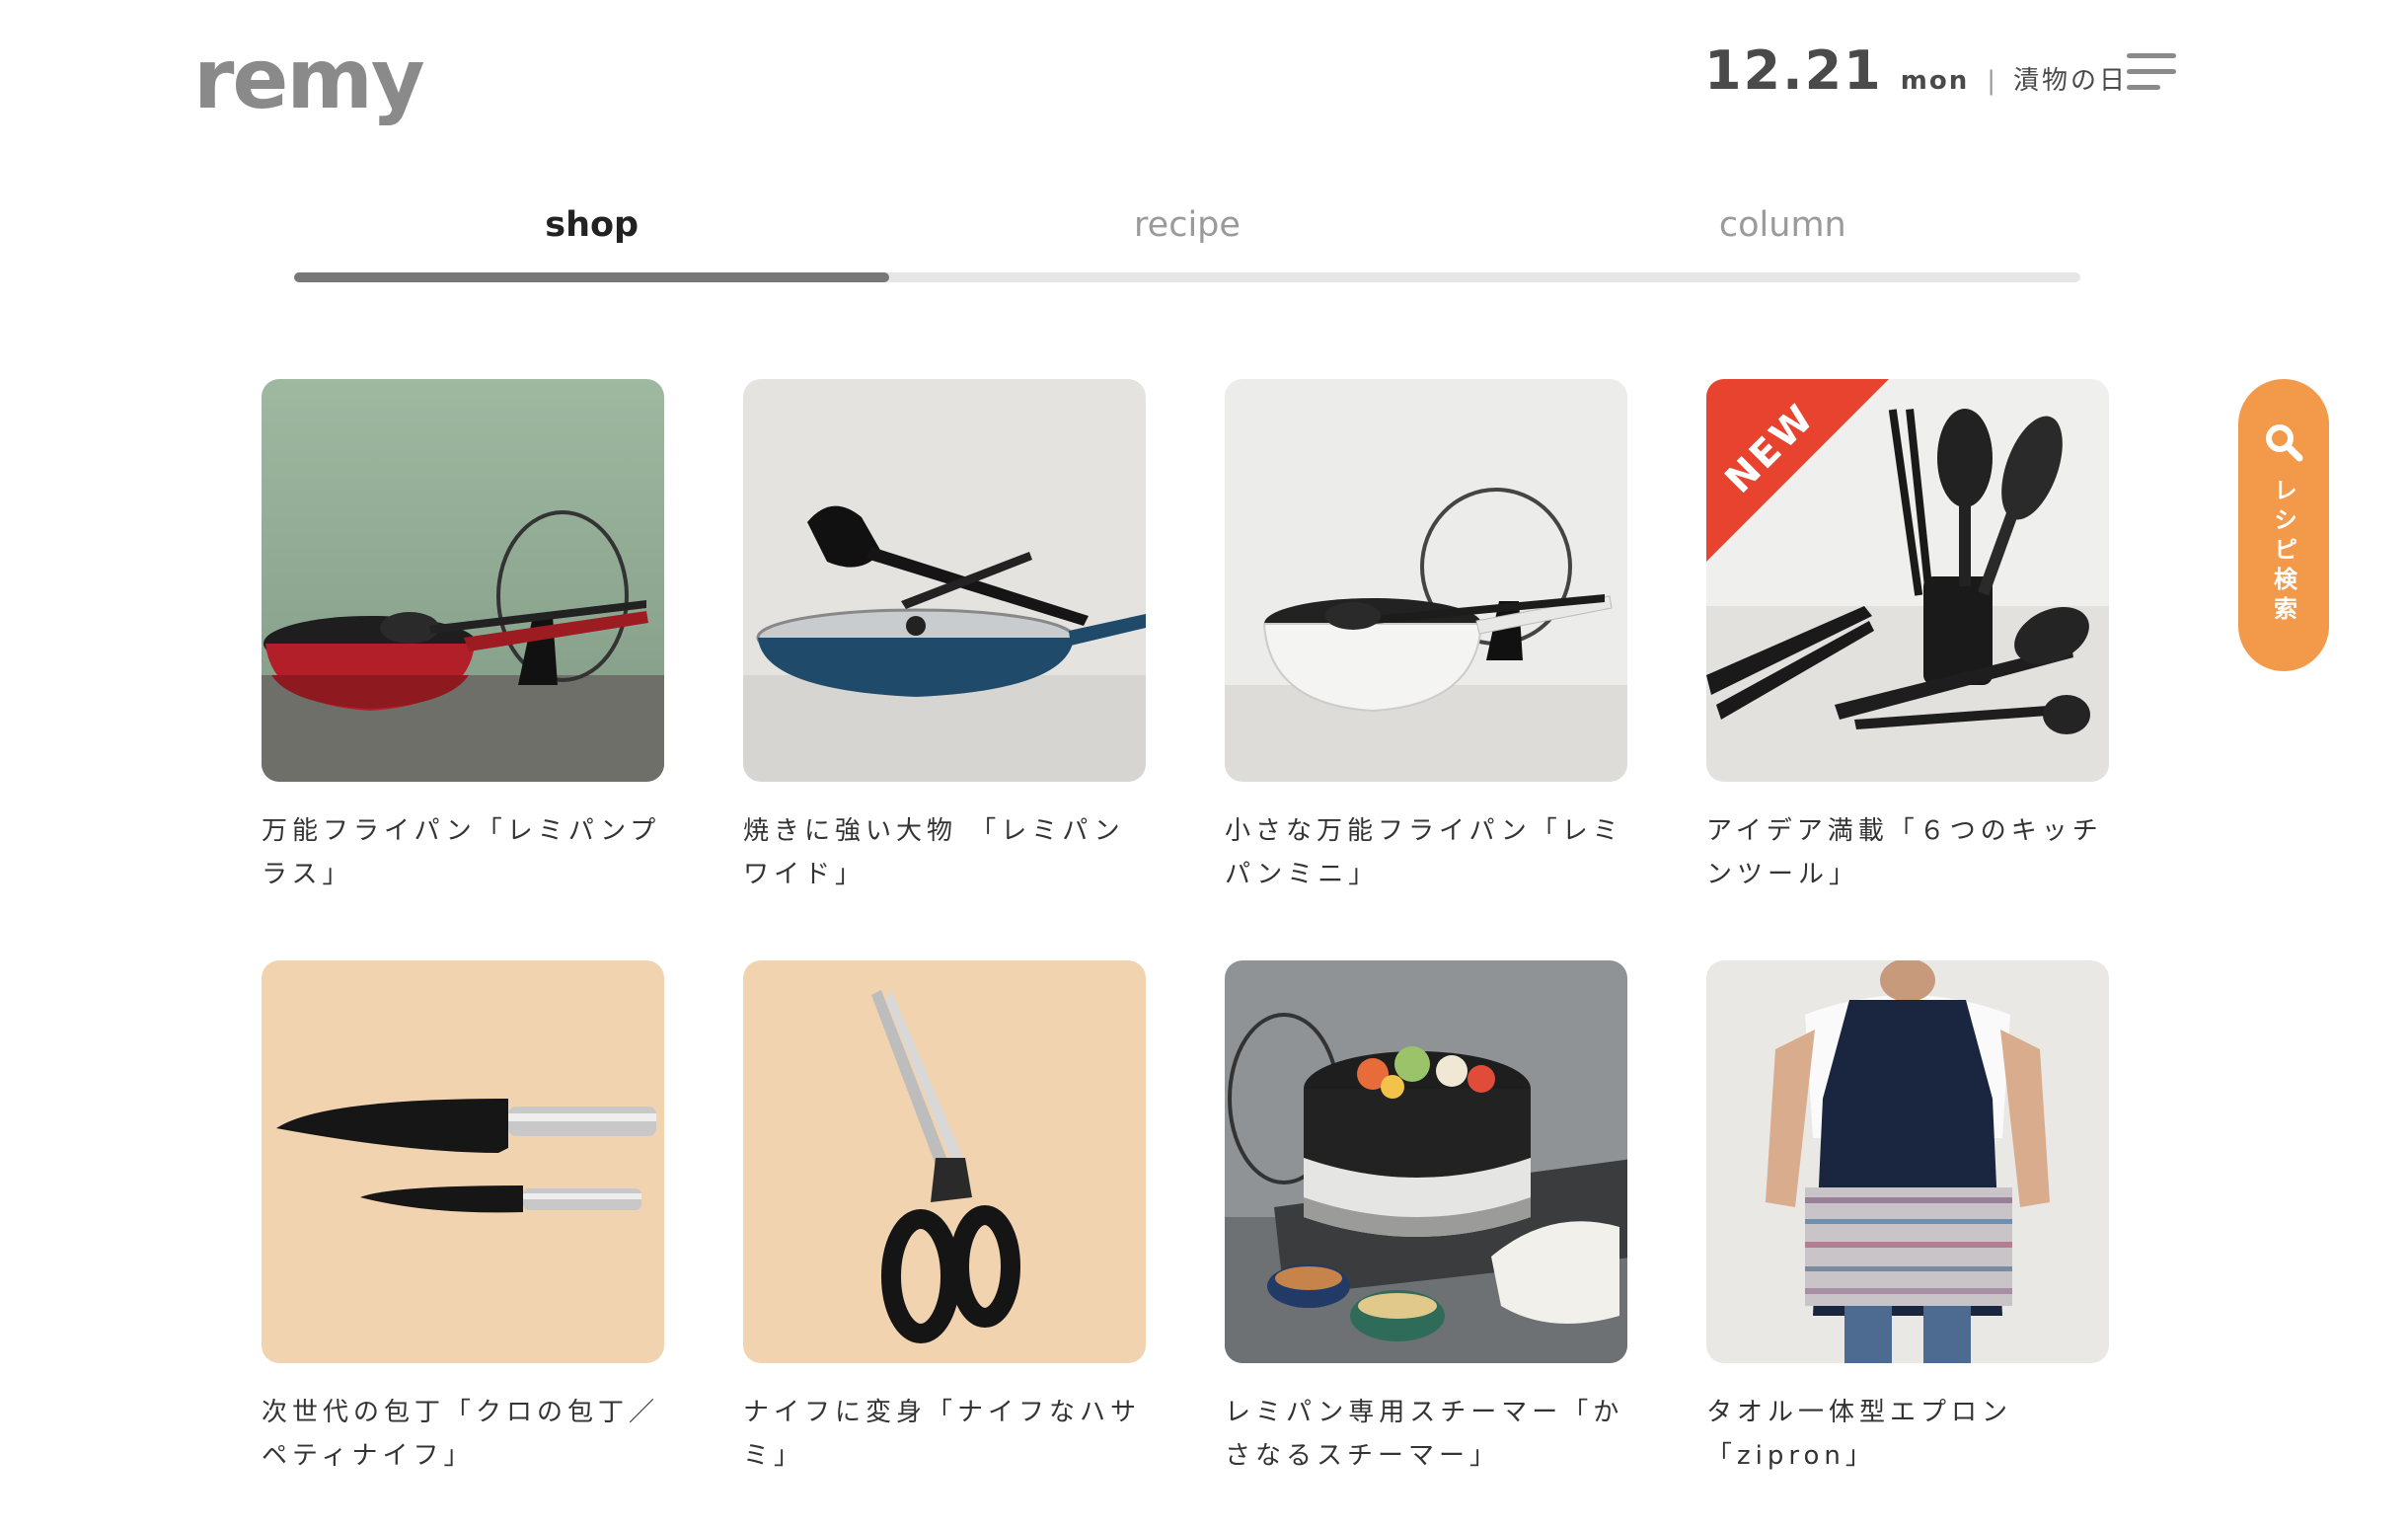 The image size is (2408, 1528). What do you see at coordinates (592, 225) in the screenshot?
I see `tab-shop: shop` at bounding box center [592, 225].